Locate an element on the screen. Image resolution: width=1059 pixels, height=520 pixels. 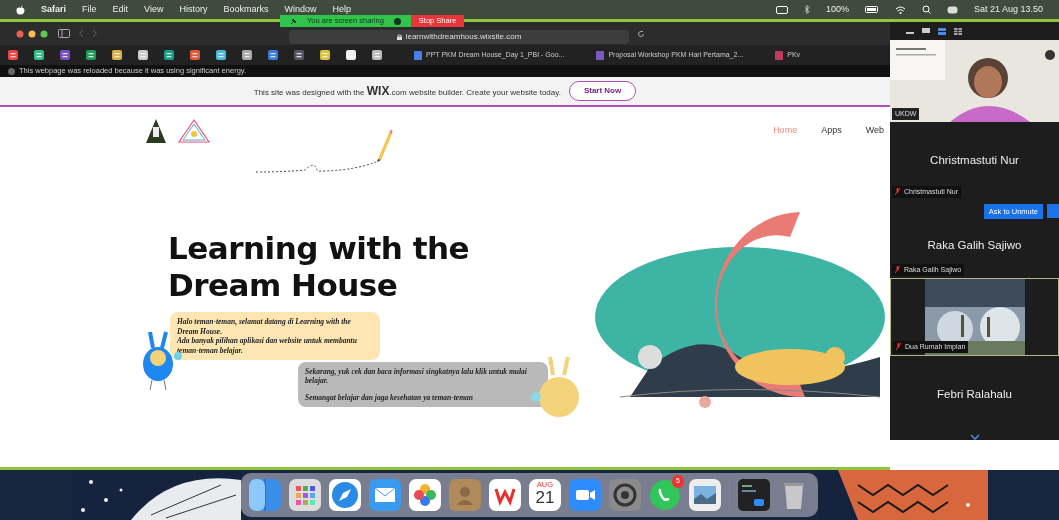
reload-icon is located at coordinates (641, 33).